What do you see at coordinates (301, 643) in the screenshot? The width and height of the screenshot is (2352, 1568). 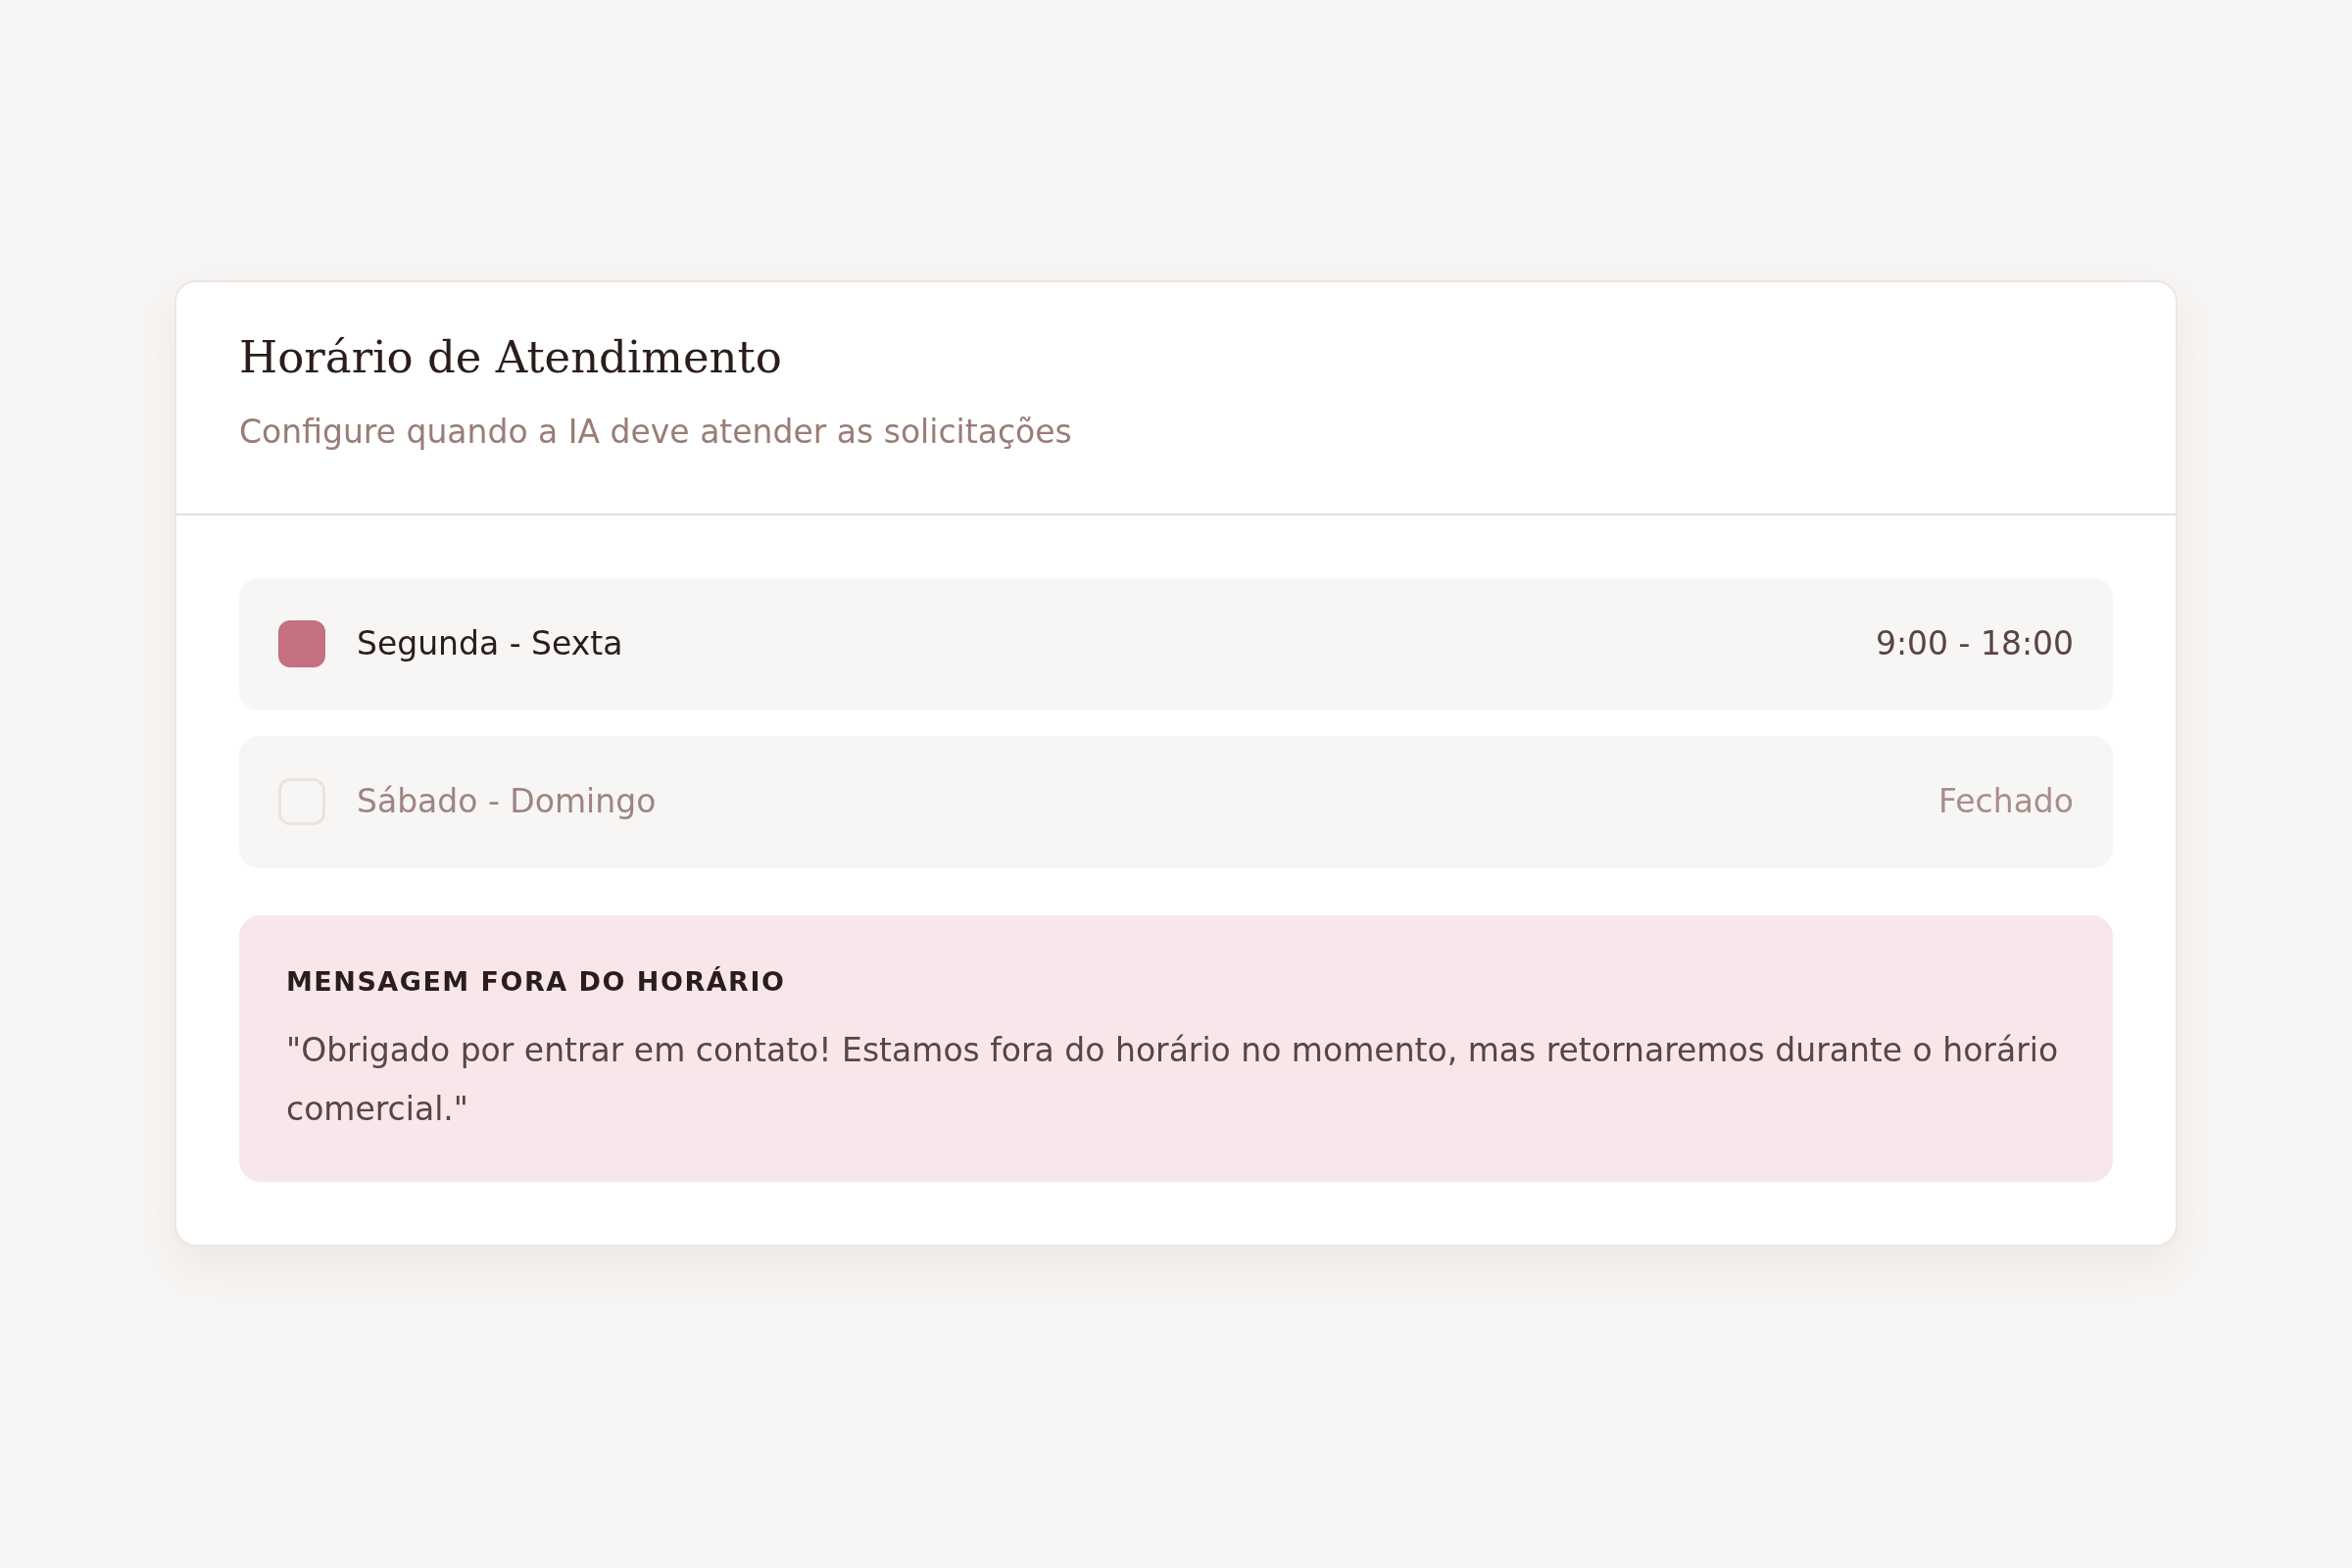 I see `checkbox` at bounding box center [301, 643].